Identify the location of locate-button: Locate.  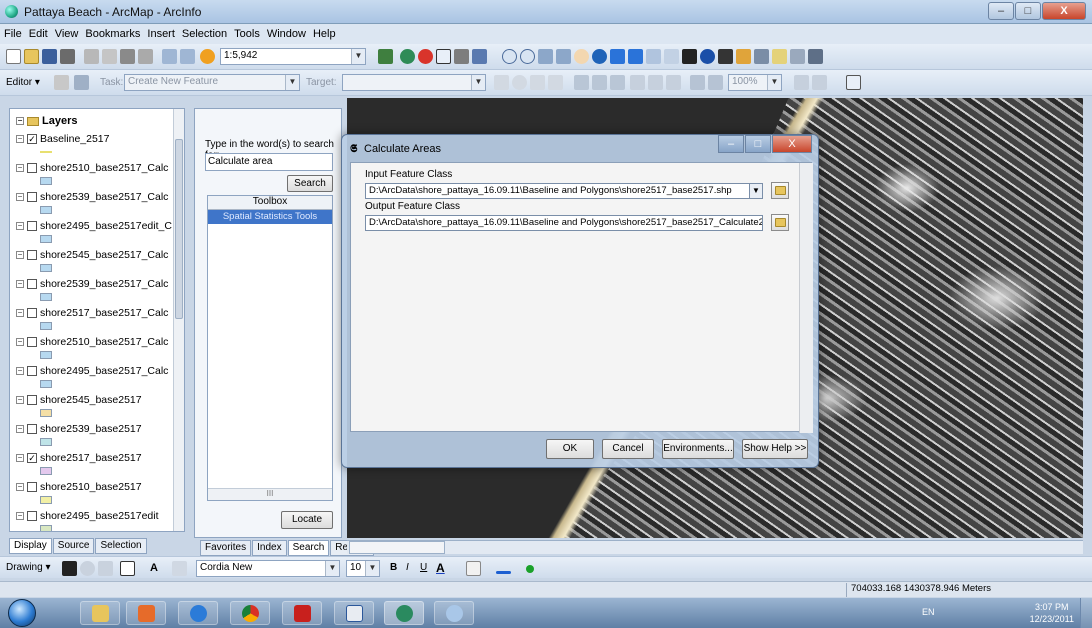
(307, 520).